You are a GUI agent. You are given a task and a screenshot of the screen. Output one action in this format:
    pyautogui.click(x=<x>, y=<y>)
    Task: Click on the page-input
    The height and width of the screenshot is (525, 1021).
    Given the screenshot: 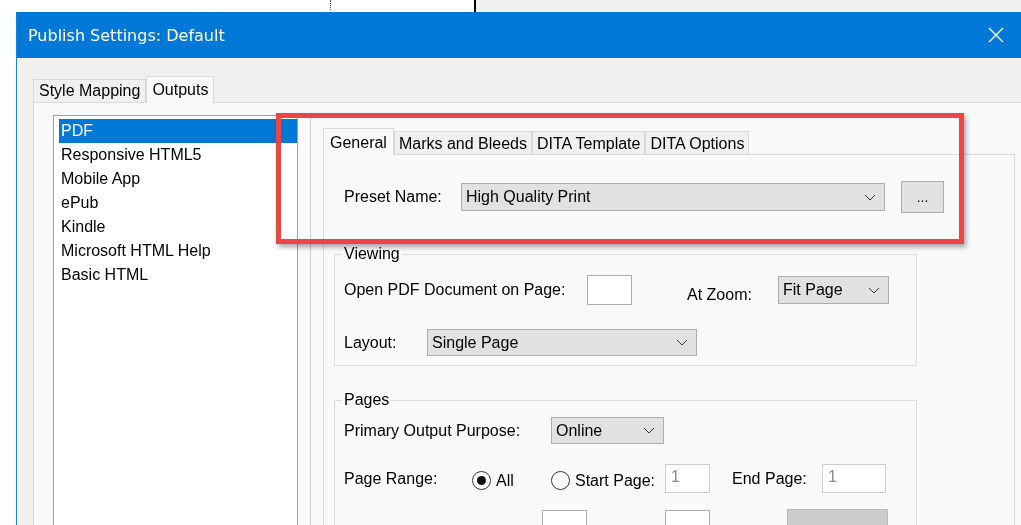 What is the action you would take?
    pyautogui.click(x=609, y=290)
    